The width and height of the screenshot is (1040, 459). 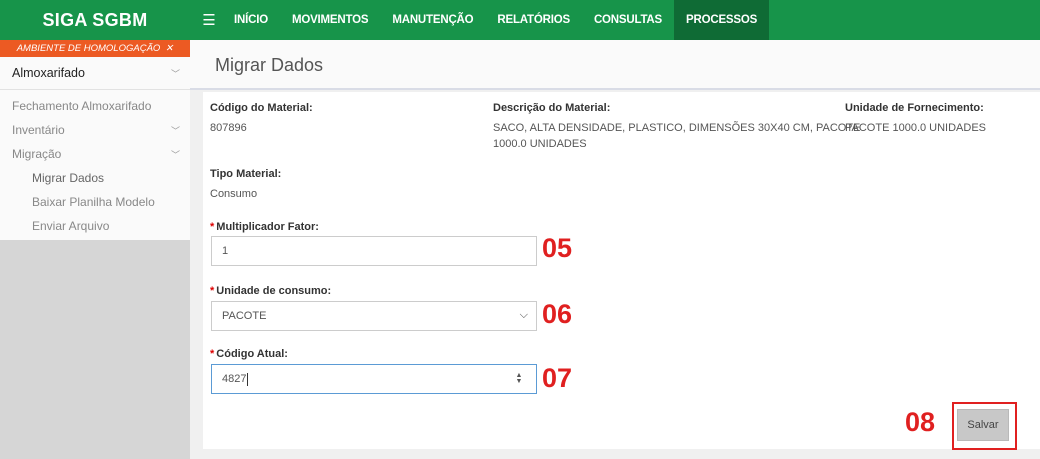 What do you see at coordinates (169, 48) in the screenshot?
I see `tools-icon: ✕` at bounding box center [169, 48].